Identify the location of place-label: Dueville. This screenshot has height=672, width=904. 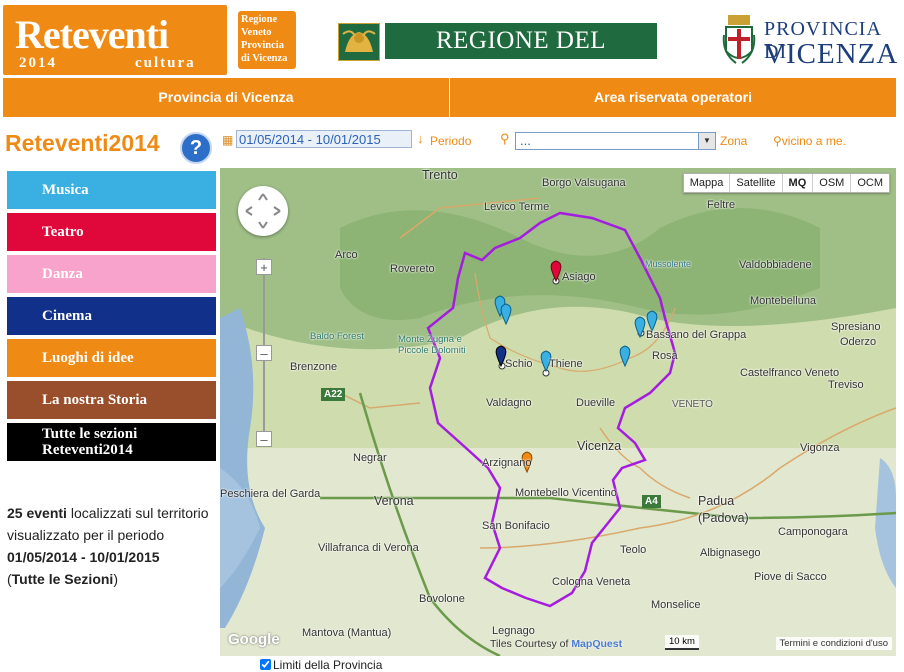
(596, 403).